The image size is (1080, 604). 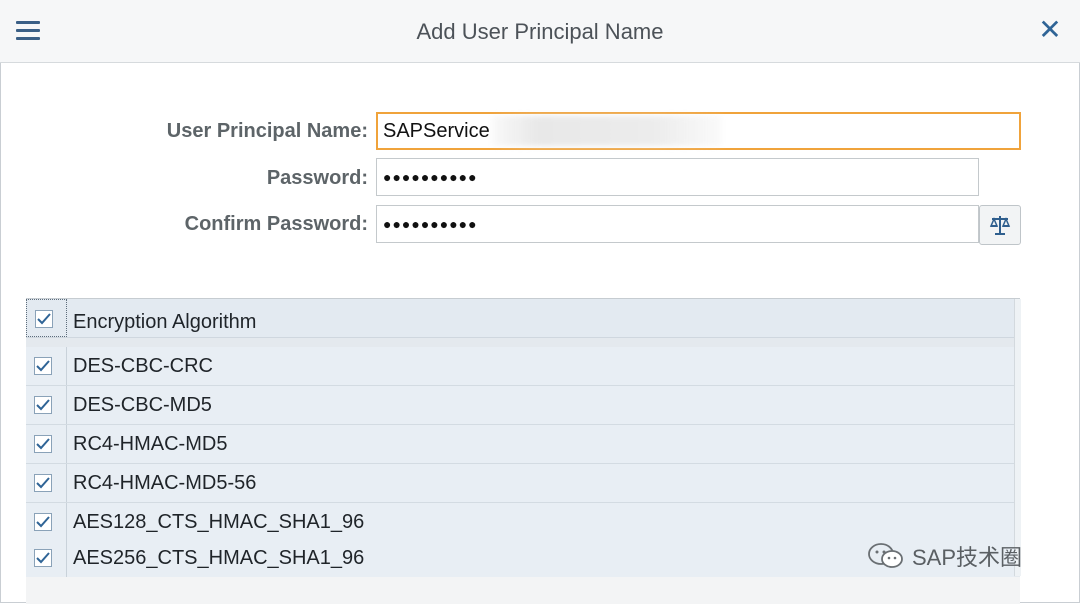 I want to click on table-row: RC4-HMAC-MD5-56, so click(x=520, y=483).